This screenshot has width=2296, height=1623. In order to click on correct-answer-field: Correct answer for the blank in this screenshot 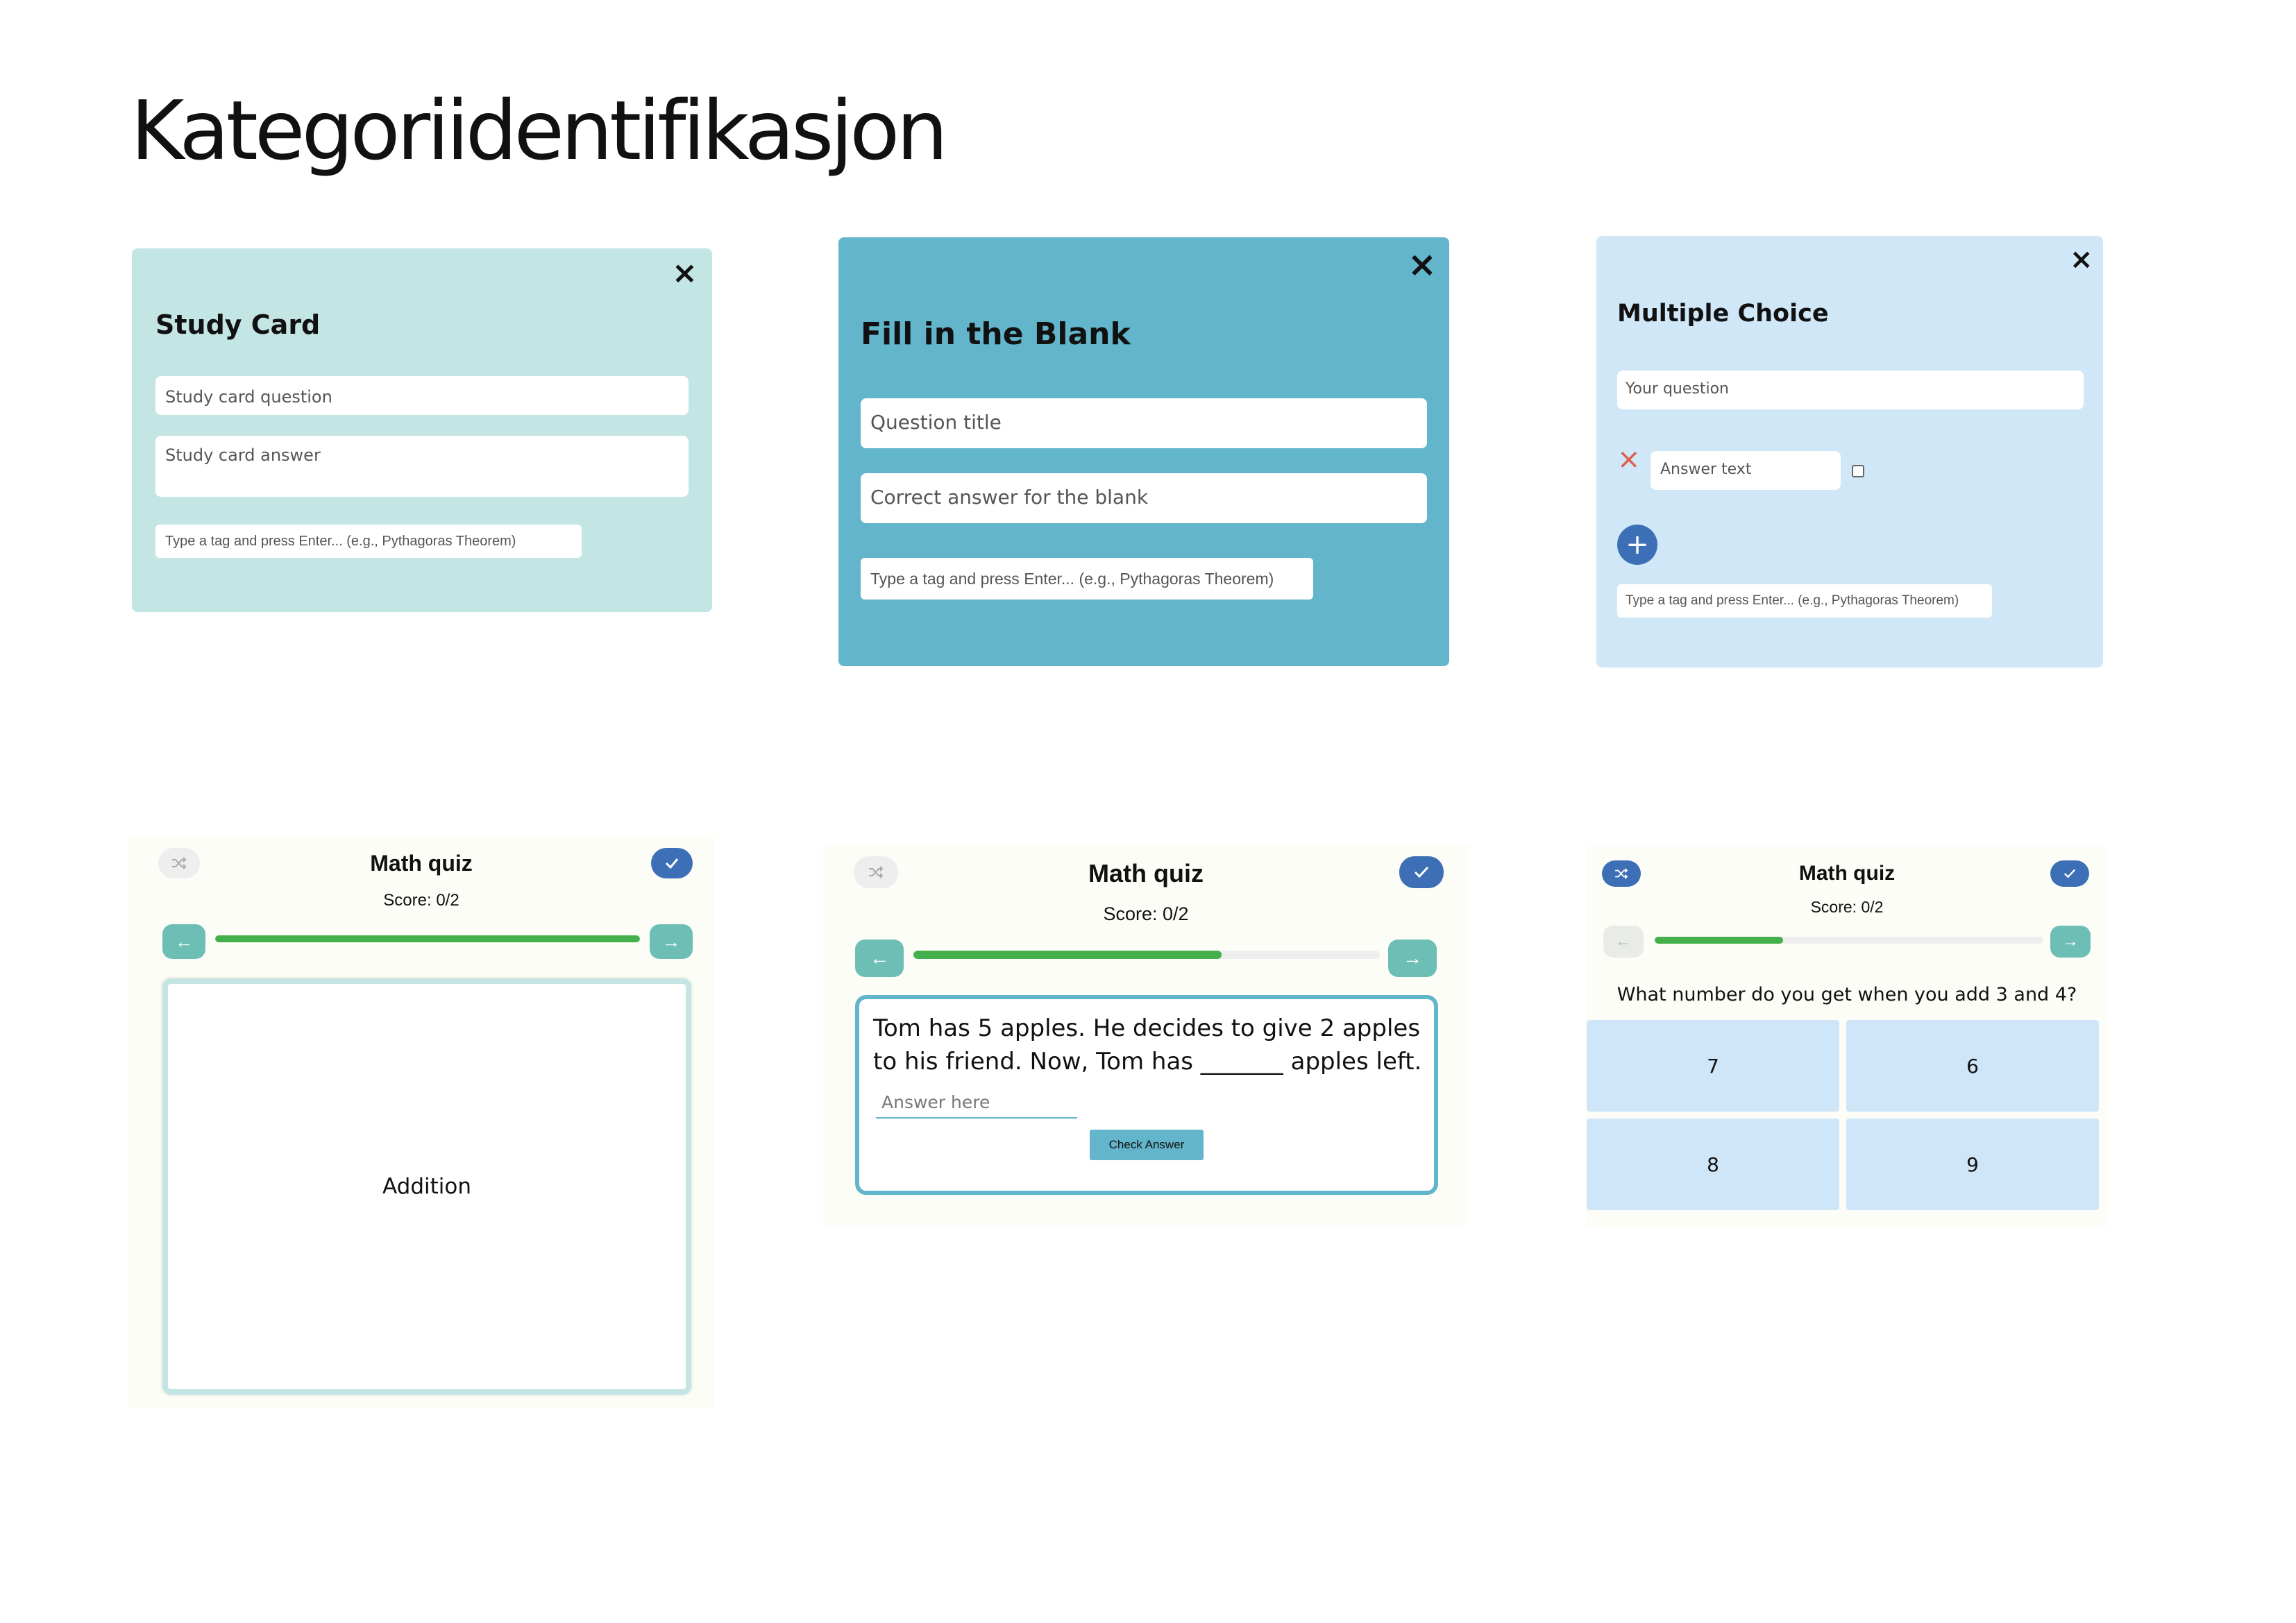, I will do `click(1144, 498)`.